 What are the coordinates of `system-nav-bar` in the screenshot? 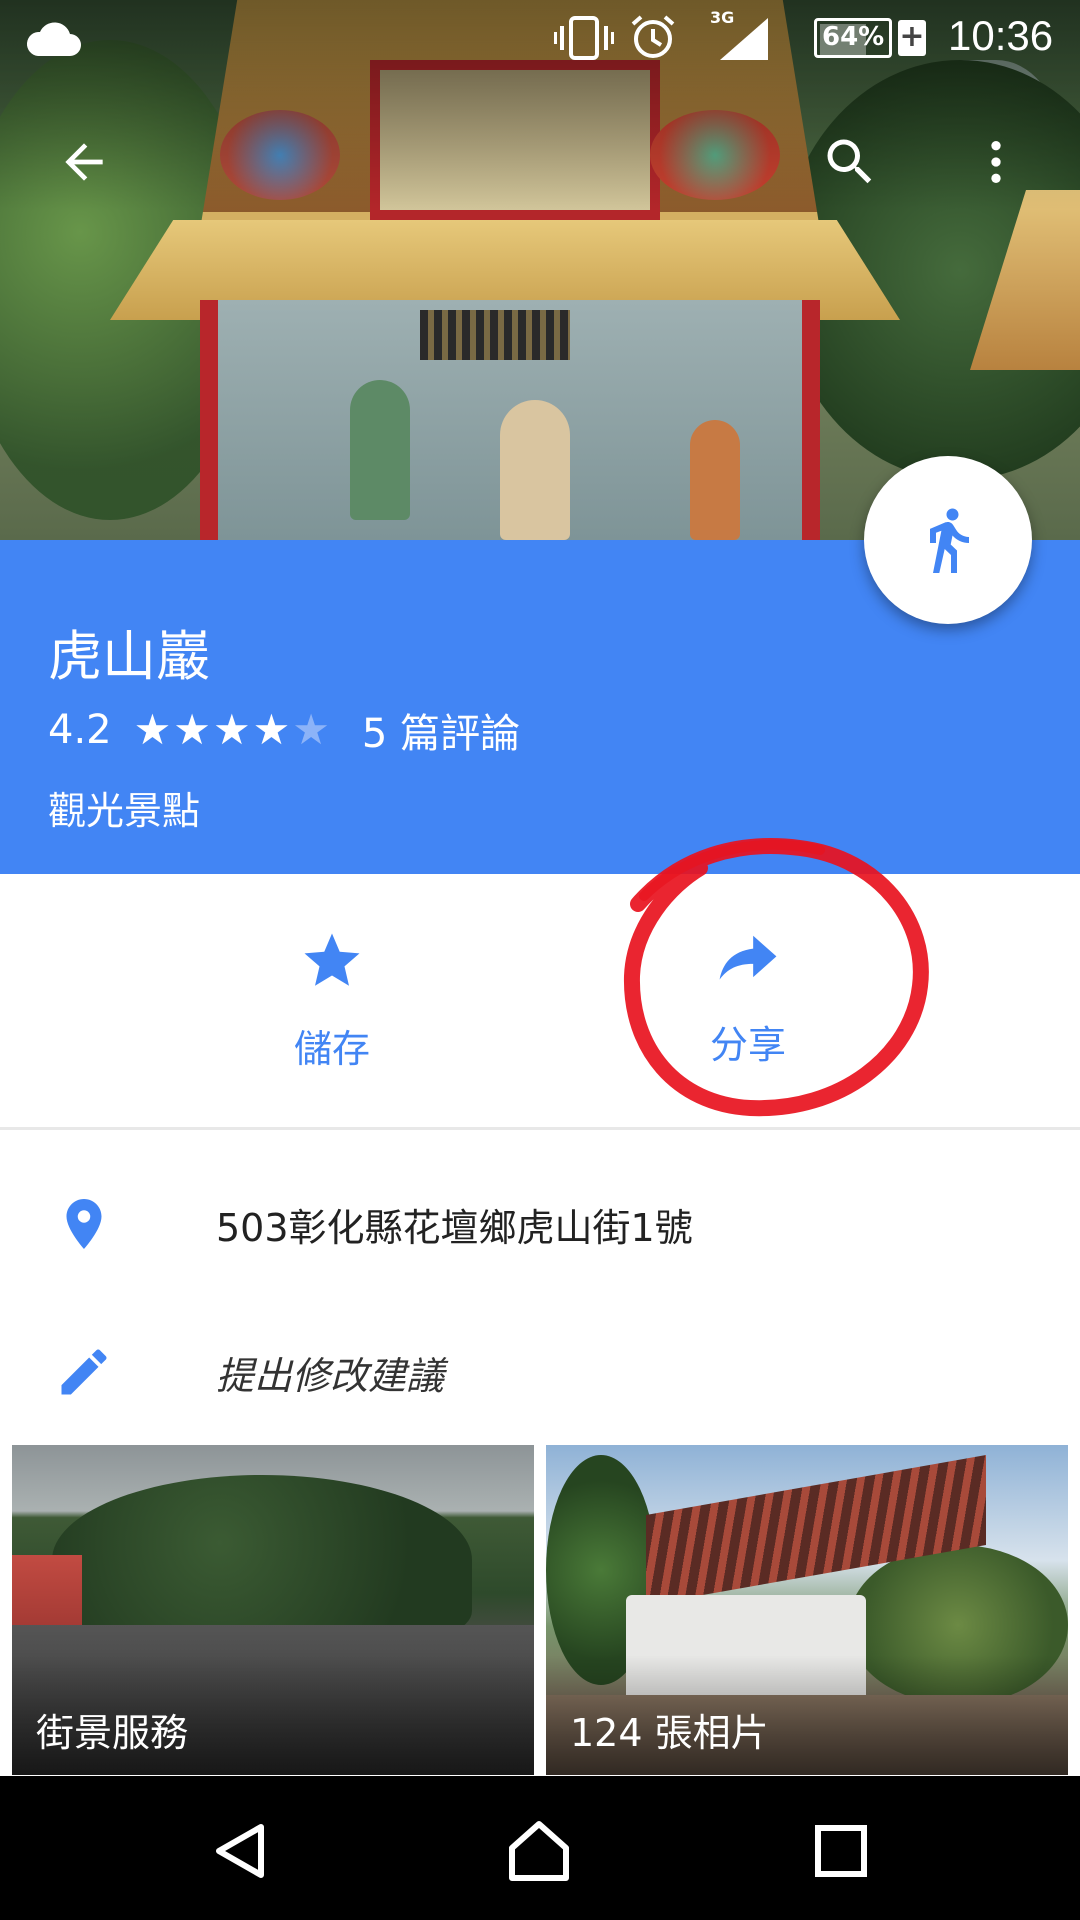 It's located at (540, 1848).